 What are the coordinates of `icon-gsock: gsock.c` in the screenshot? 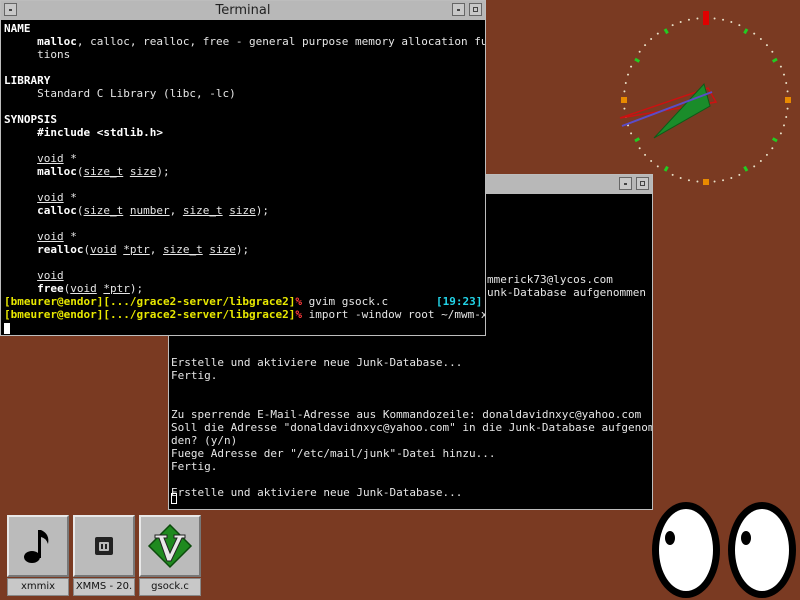 It's located at (170, 555).